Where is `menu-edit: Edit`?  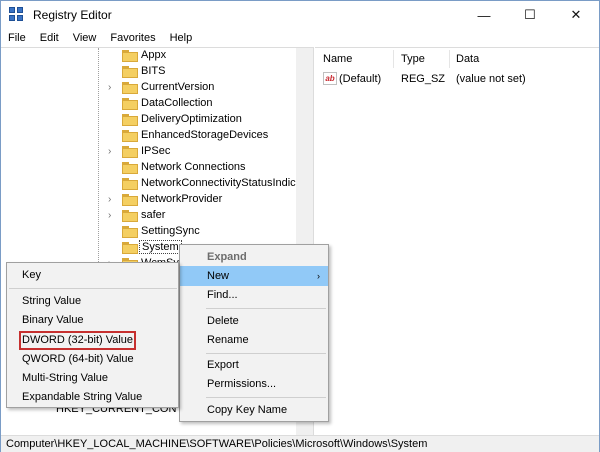 menu-edit: Edit is located at coordinates (49, 38).